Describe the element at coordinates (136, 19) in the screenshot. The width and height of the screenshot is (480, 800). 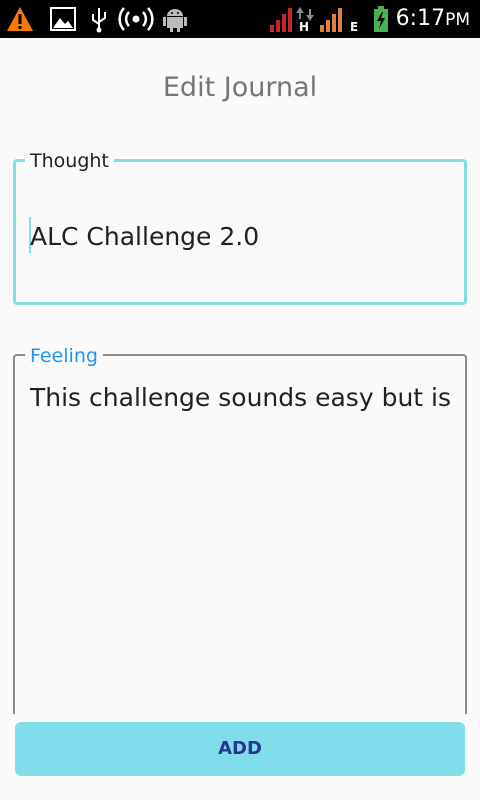
I see `hotspot-icon` at that location.